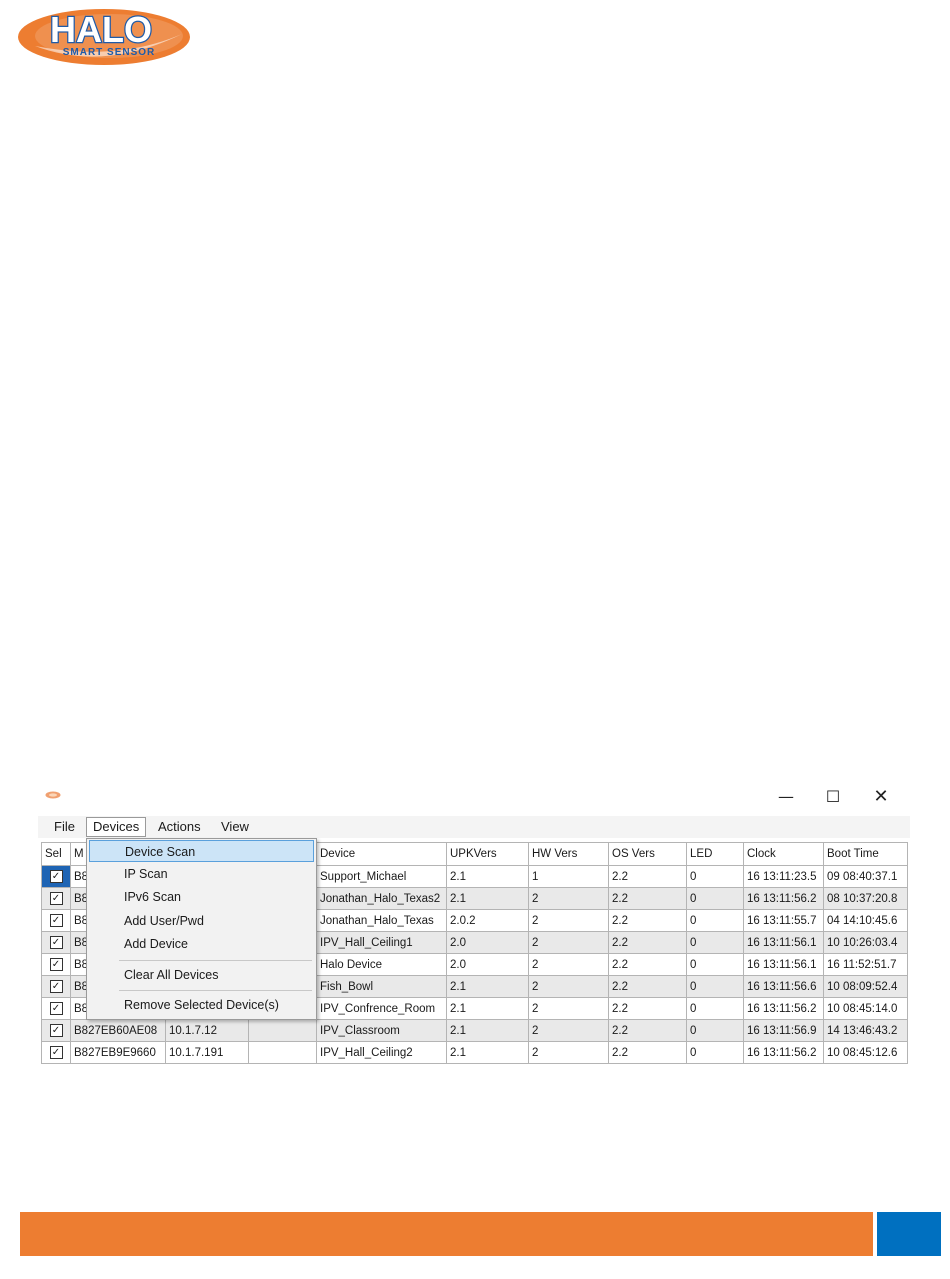 The height and width of the screenshot is (1279, 950). Describe the element at coordinates (381, 986) in the screenshot. I see `cell-device: Fish_Bowl` at that location.